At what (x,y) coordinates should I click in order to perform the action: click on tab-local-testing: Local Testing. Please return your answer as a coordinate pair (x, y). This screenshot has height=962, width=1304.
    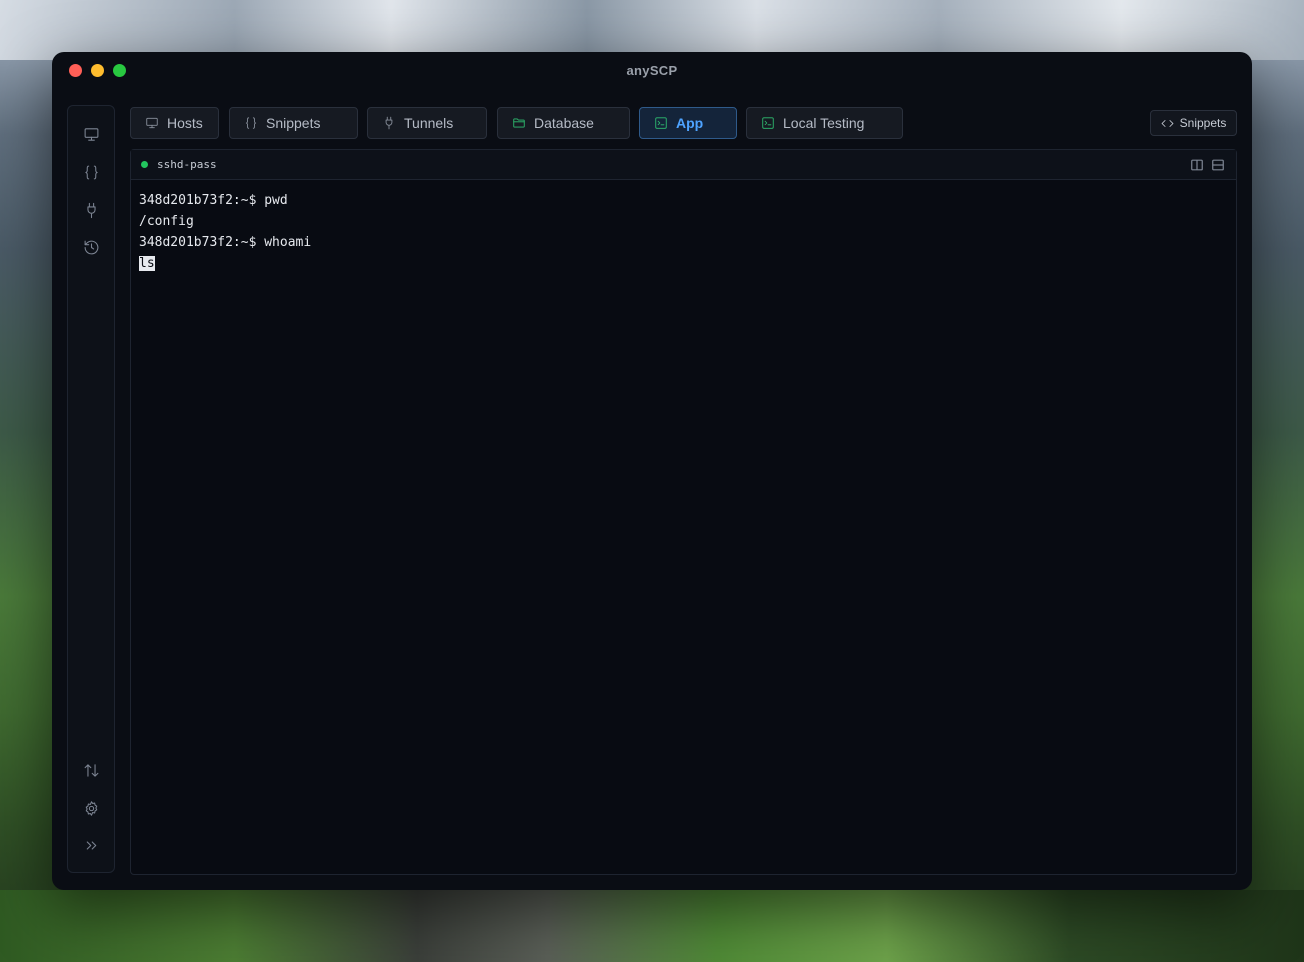
    Looking at the image, I should click on (824, 123).